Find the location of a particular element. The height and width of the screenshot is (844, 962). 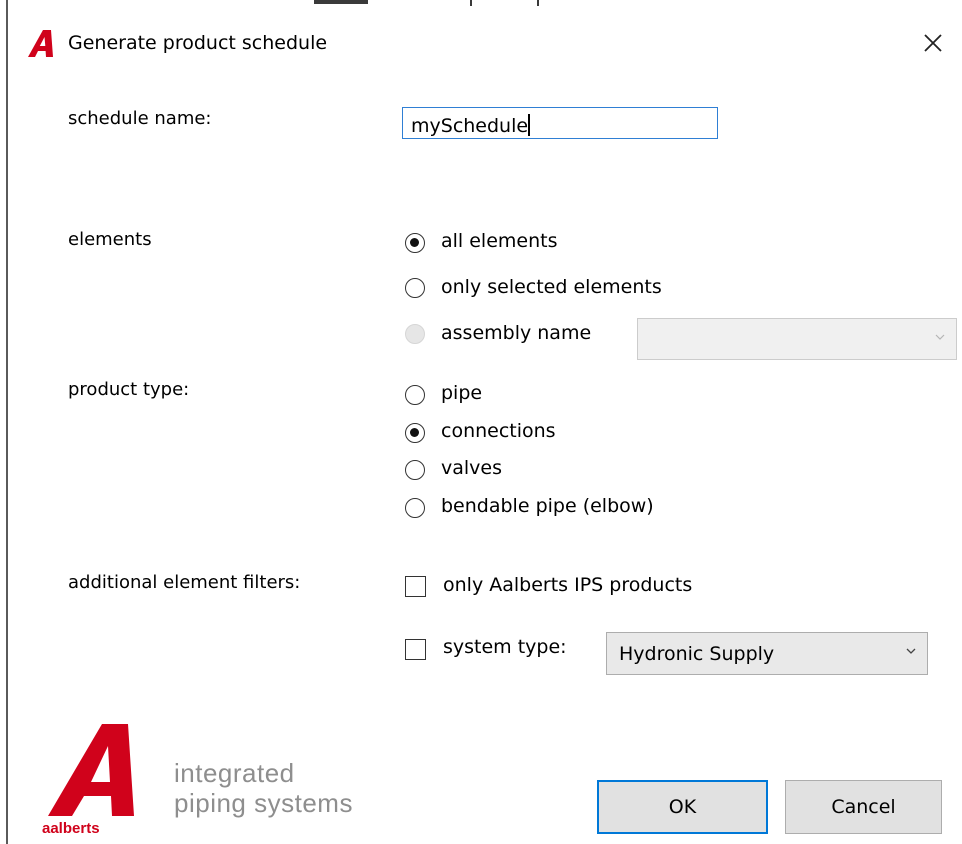

brand-area: aalberts integrated piping systems is located at coordinates (198, 782).